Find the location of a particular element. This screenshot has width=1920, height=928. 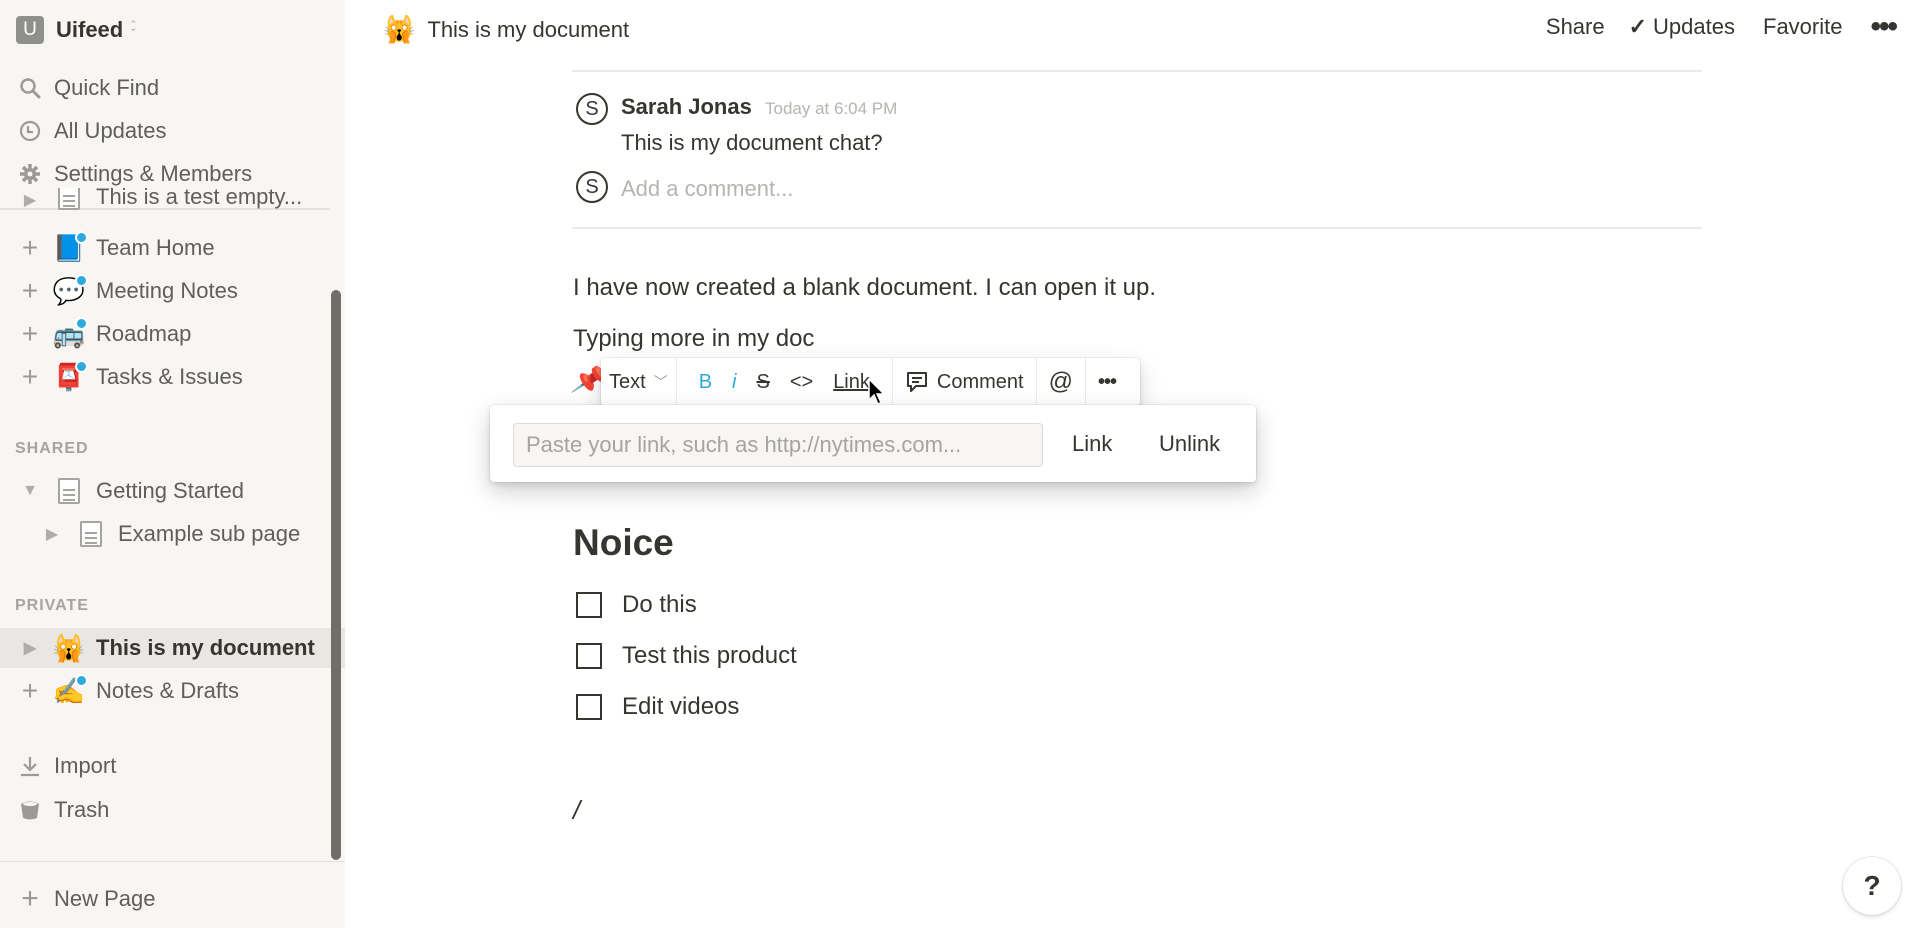

sidebar-item-trash: Trash is located at coordinates (172, 810).